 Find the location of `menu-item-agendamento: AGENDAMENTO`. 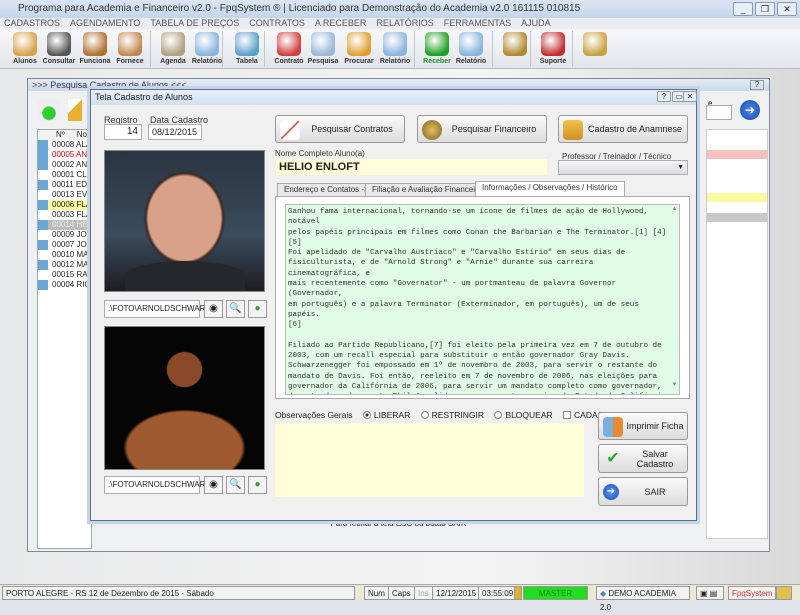

menu-item-agendamento: AGENDAMENTO is located at coordinates (105, 23).